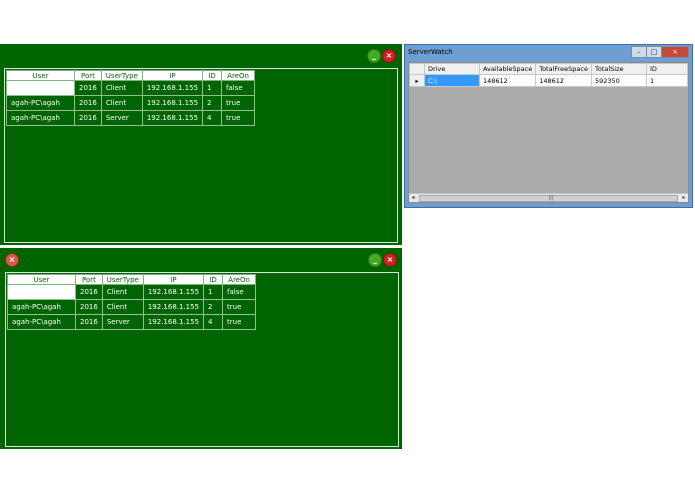 Image resolution: width=695 pixels, height=494 pixels. I want to click on scroll-thumb: |||, so click(548, 198).